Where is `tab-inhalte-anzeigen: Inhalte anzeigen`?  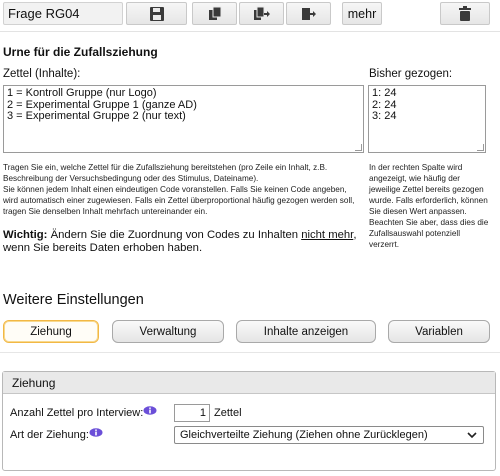
tab-inhalte-anzeigen: Inhalte anzeigen is located at coordinates (306, 331).